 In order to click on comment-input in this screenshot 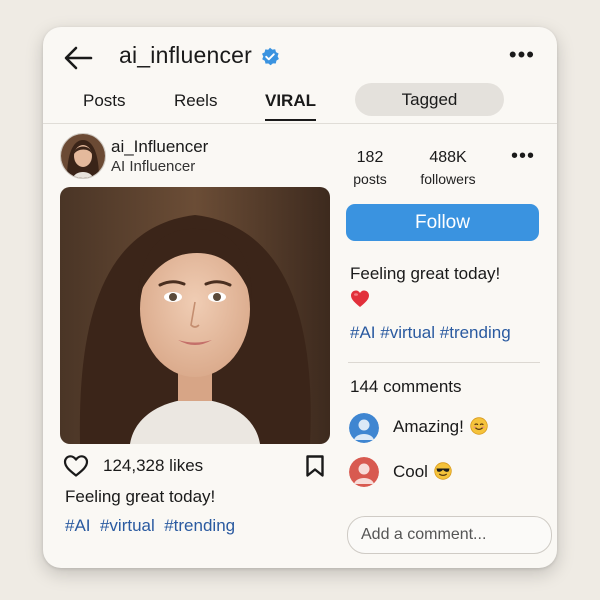, I will do `click(449, 535)`.